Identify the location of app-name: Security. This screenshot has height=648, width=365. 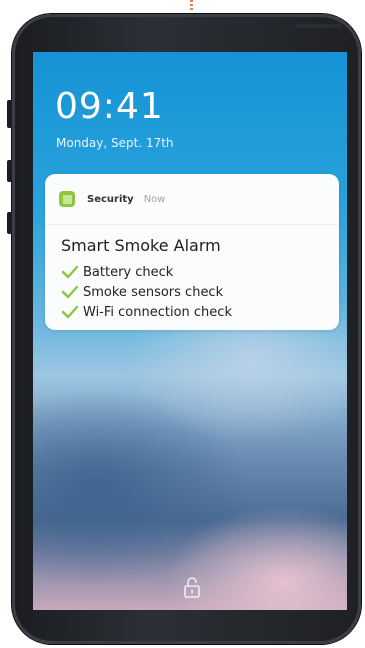
(110, 199).